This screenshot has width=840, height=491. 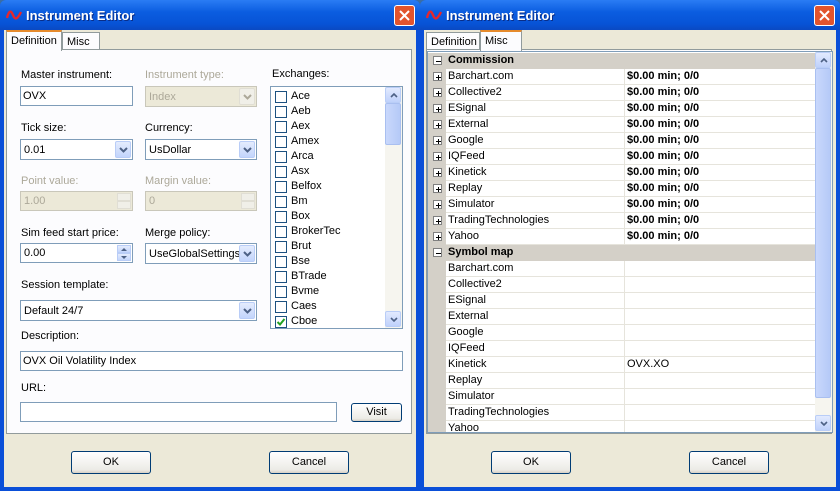 What do you see at coordinates (622, 205) in the screenshot?
I see `property-row: Simulator $0.00 min; 0/0` at bounding box center [622, 205].